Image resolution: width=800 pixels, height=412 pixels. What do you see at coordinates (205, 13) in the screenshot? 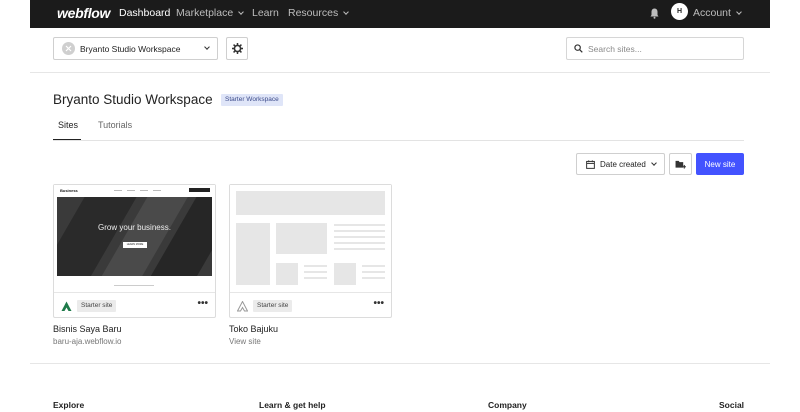
I see `nav-marketplace-label: Marketplace` at bounding box center [205, 13].